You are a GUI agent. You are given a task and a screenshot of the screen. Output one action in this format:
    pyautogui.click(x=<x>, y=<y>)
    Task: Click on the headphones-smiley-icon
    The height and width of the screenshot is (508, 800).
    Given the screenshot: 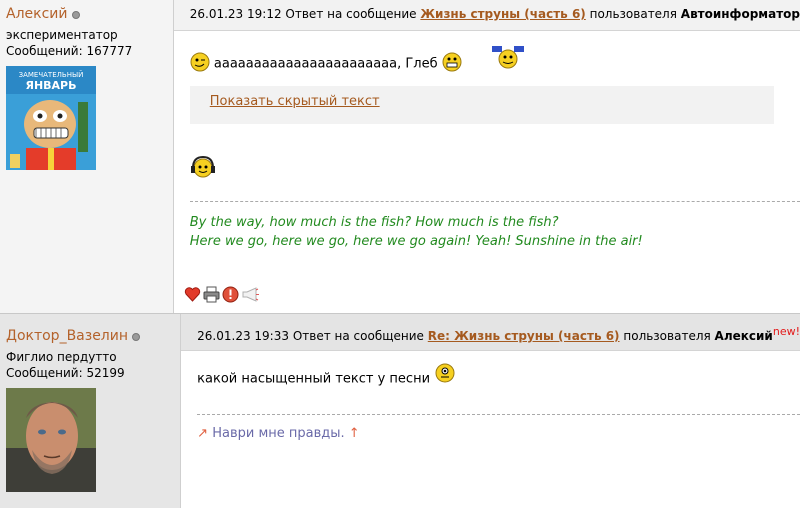 What is the action you would take?
    pyautogui.click(x=495, y=169)
    